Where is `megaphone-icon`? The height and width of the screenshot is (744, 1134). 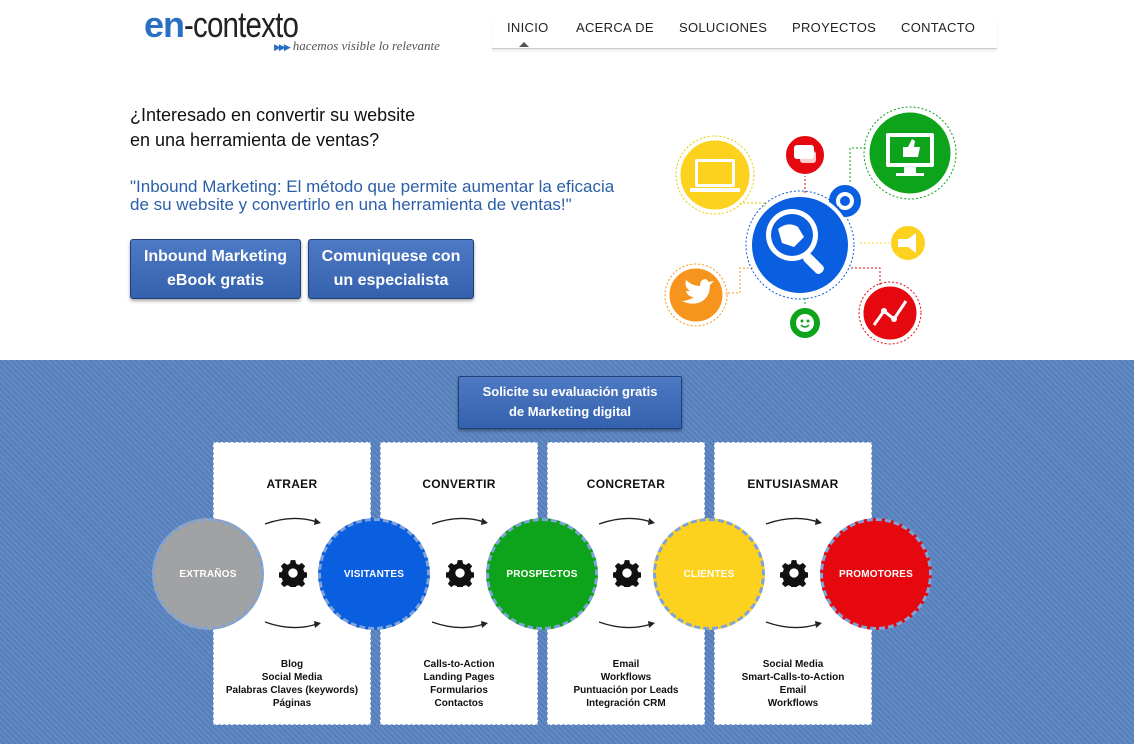 megaphone-icon is located at coordinates (908, 243).